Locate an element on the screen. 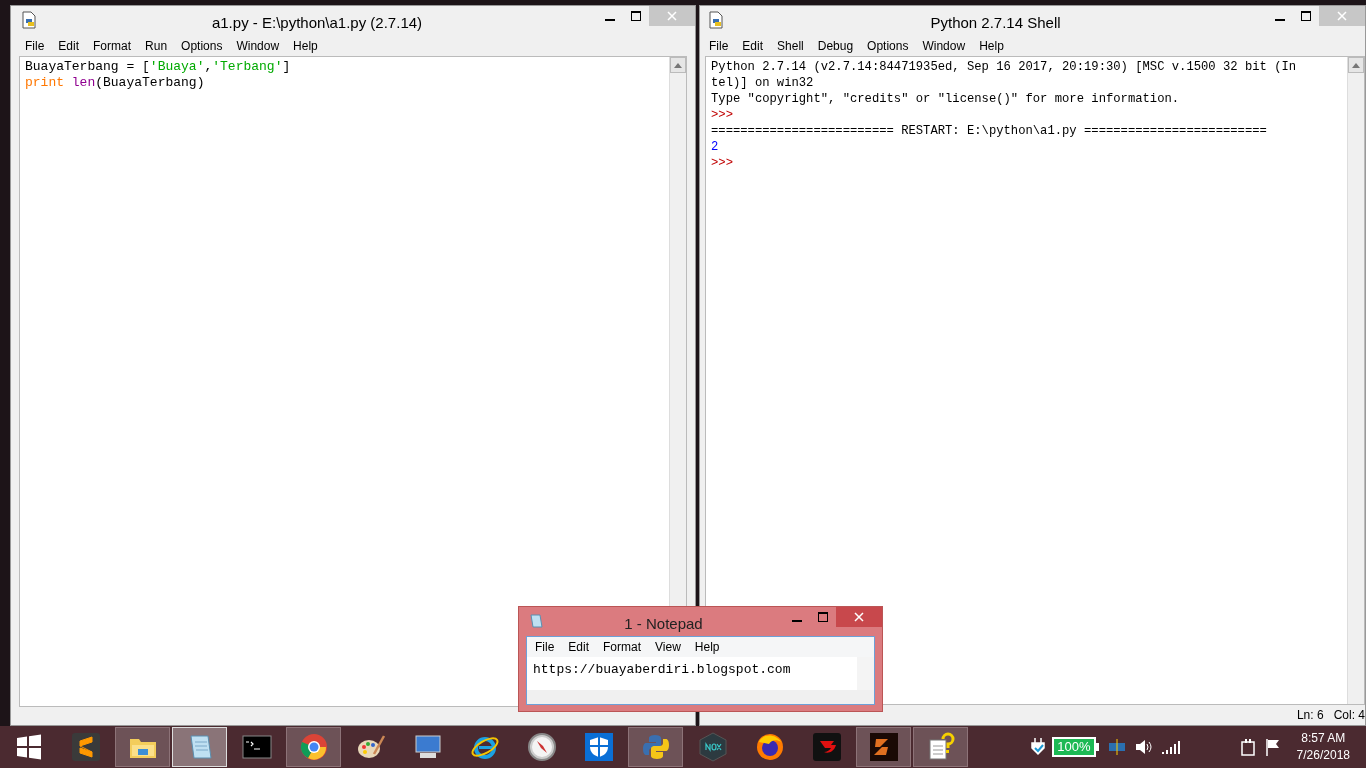 Image resolution: width=1366 pixels, height=768 pixels. code-line: print len(BuayaTerbang) is located at coordinates (115, 83).